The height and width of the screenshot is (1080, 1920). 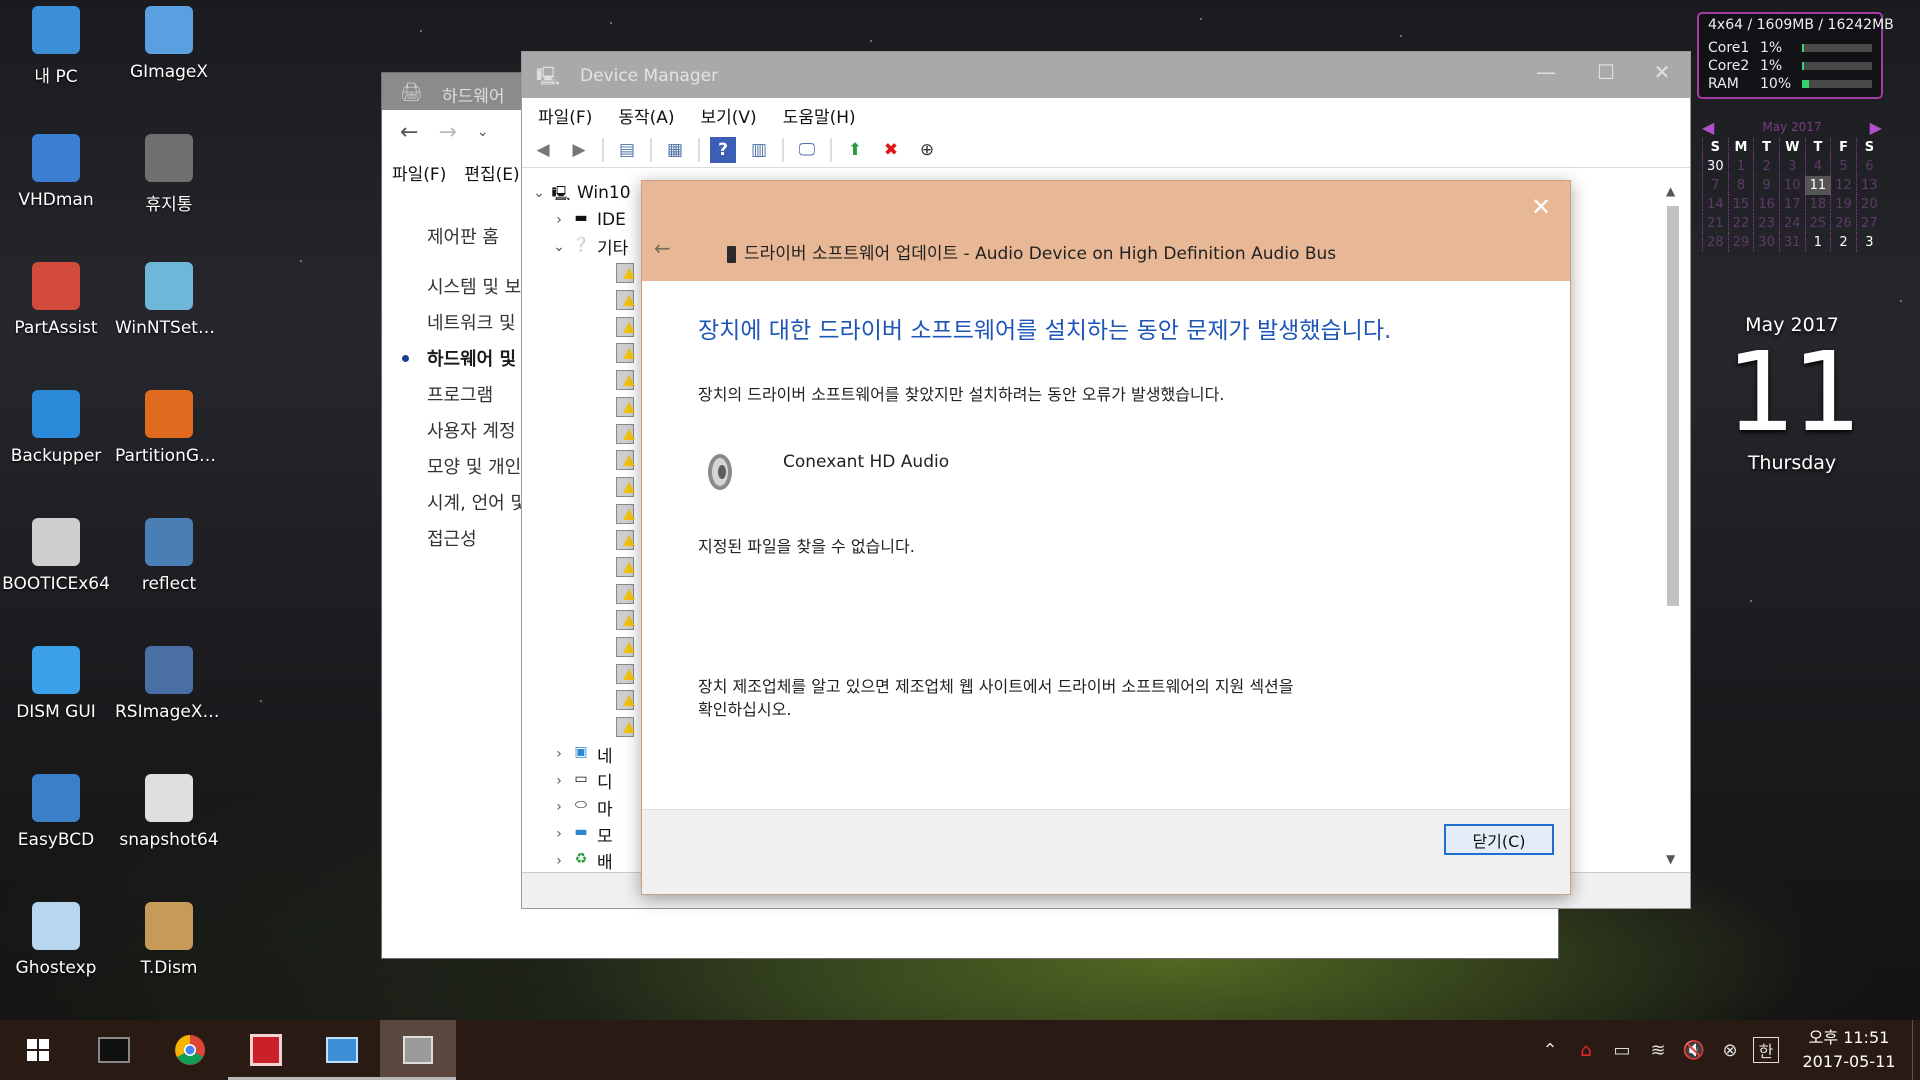 What do you see at coordinates (1817, 185) in the screenshot?
I see `calendar-today: 11` at bounding box center [1817, 185].